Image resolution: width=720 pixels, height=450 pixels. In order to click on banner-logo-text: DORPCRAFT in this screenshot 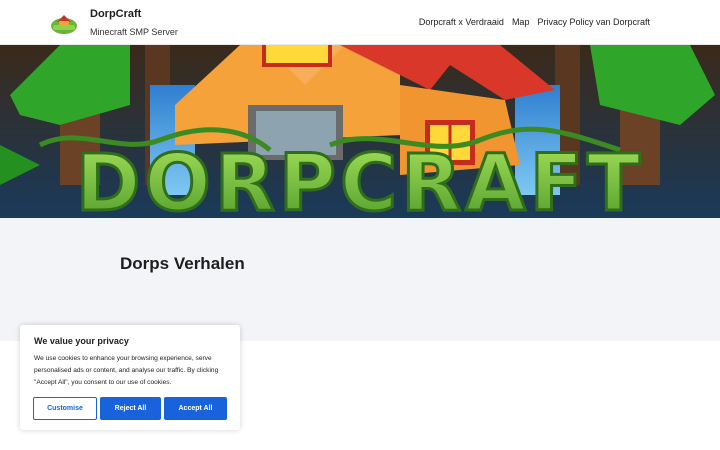, I will do `click(360, 178)`.